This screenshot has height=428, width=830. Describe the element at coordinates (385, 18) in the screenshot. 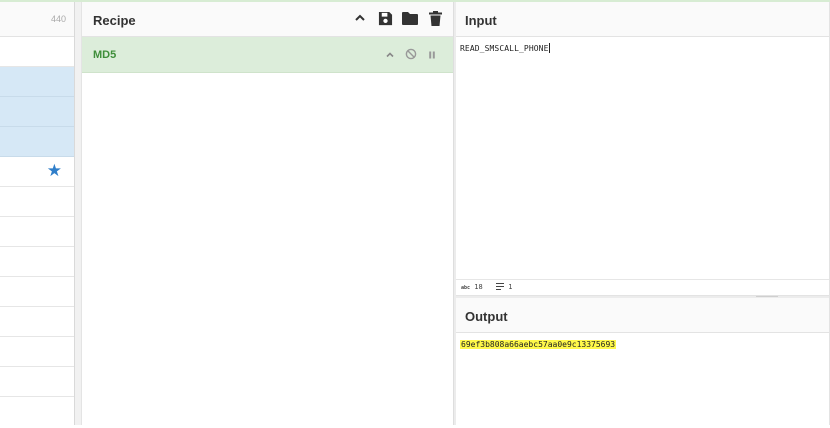

I see `save-icon` at that location.